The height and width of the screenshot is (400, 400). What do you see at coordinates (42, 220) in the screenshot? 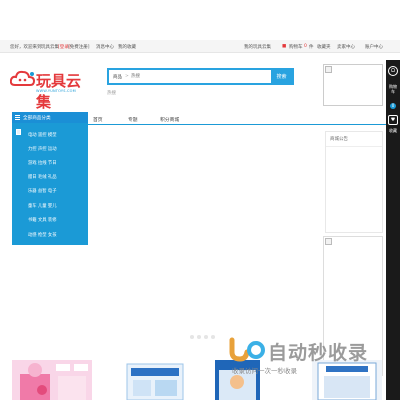
I see `category-item: 书籍 文具 装修` at bounding box center [42, 220].